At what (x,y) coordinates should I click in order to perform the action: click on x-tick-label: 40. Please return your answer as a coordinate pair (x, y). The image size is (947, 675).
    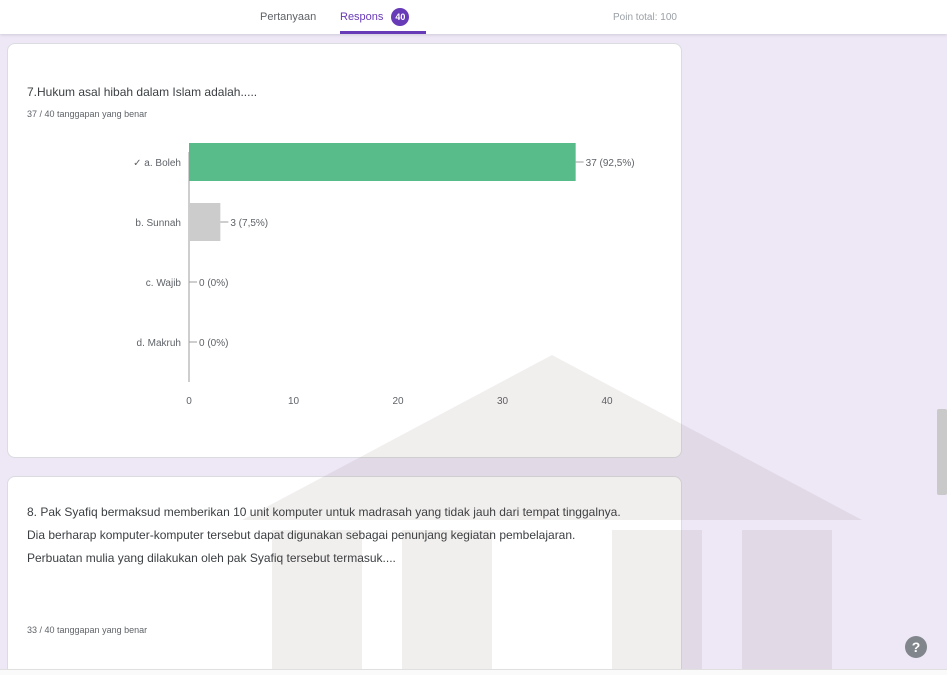
    Looking at the image, I should click on (607, 401).